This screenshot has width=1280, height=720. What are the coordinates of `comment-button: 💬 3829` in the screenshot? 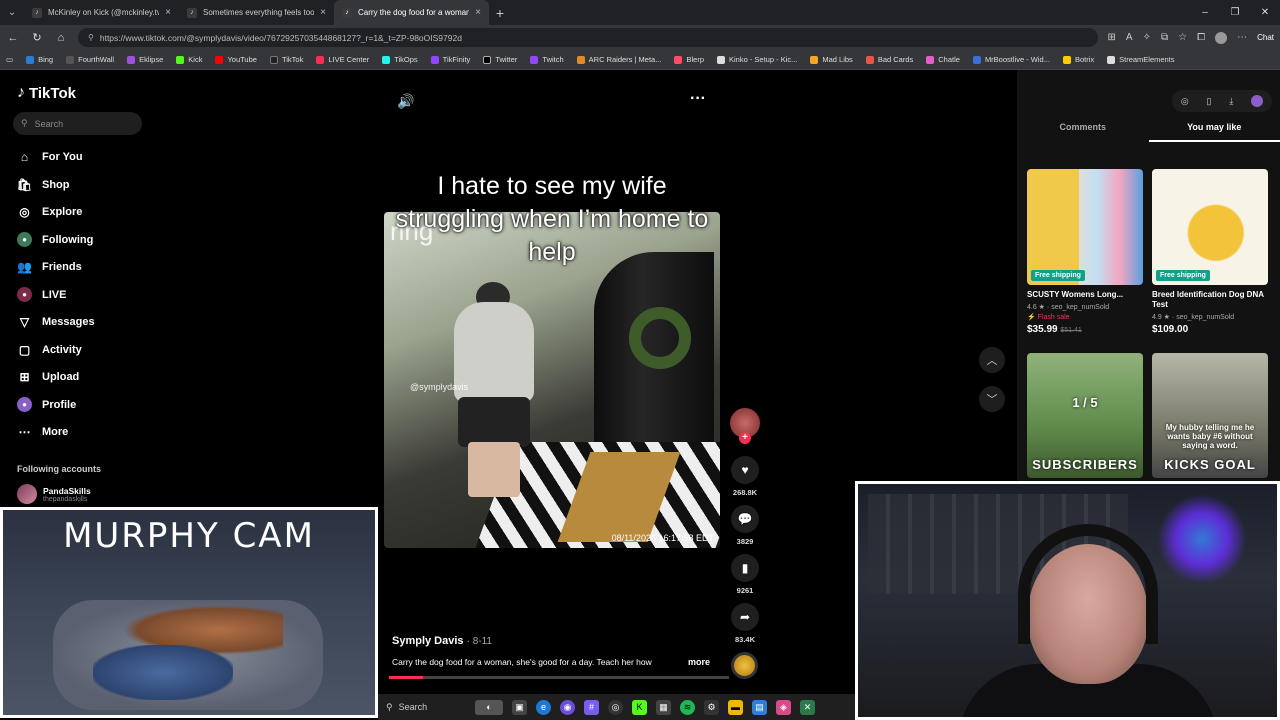 It's located at (745, 525).